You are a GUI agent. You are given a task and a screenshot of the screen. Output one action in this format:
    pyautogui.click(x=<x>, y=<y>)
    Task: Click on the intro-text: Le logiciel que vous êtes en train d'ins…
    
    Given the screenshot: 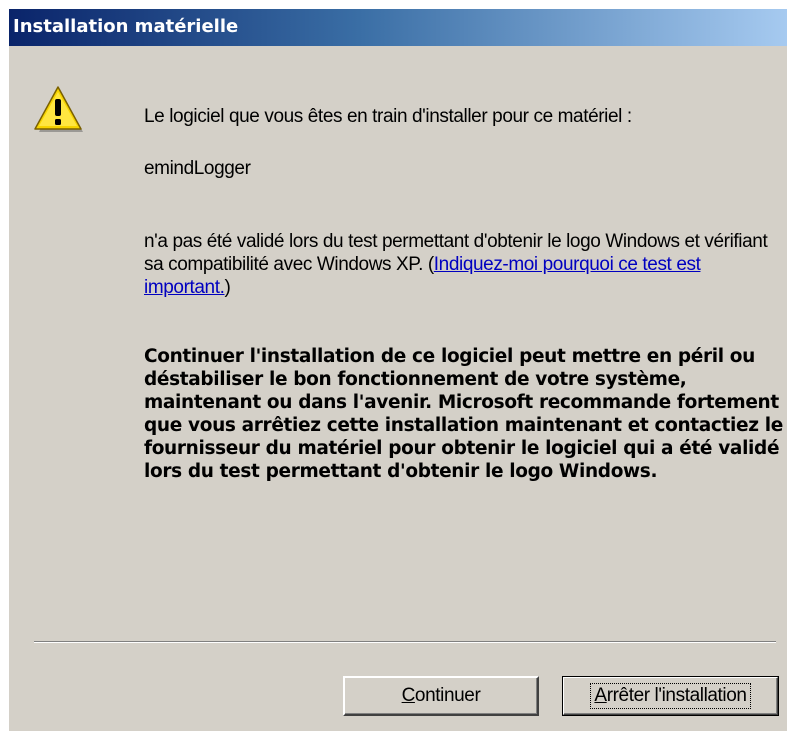 What is the action you would take?
    pyautogui.click(x=388, y=116)
    